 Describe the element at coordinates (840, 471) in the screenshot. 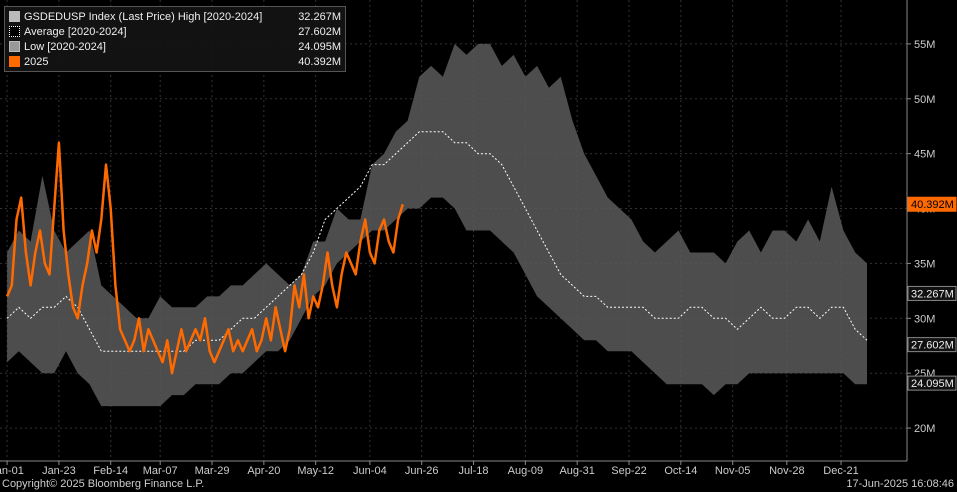

I see `x-tick-label: Dec-21` at that location.